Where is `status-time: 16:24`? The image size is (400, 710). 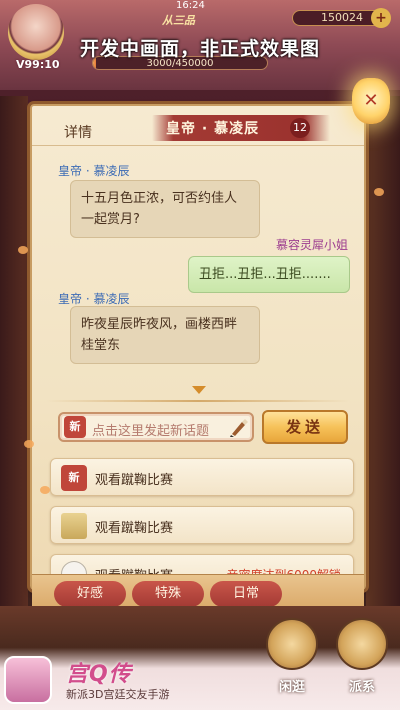 status-time: 16:24 is located at coordinates (190, 5).